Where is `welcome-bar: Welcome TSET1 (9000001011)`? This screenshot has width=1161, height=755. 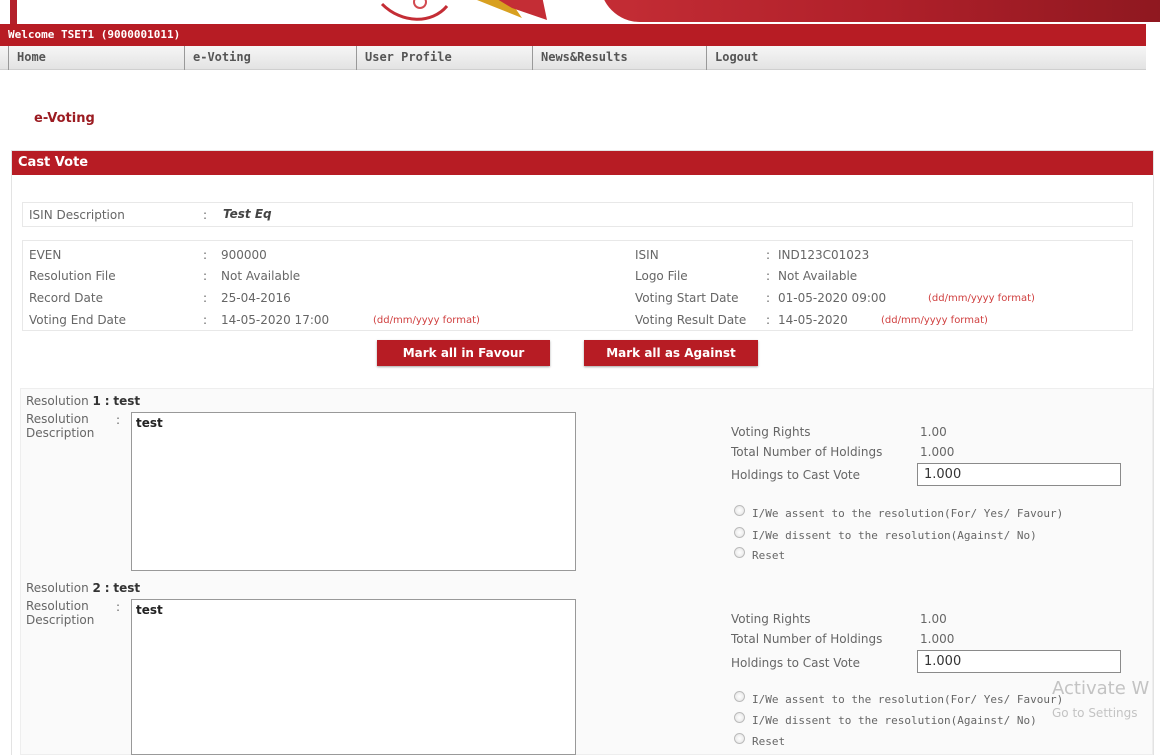
welcome-bar: Welcome TSET1 (9000001011) is located at coordinates (573, 35).